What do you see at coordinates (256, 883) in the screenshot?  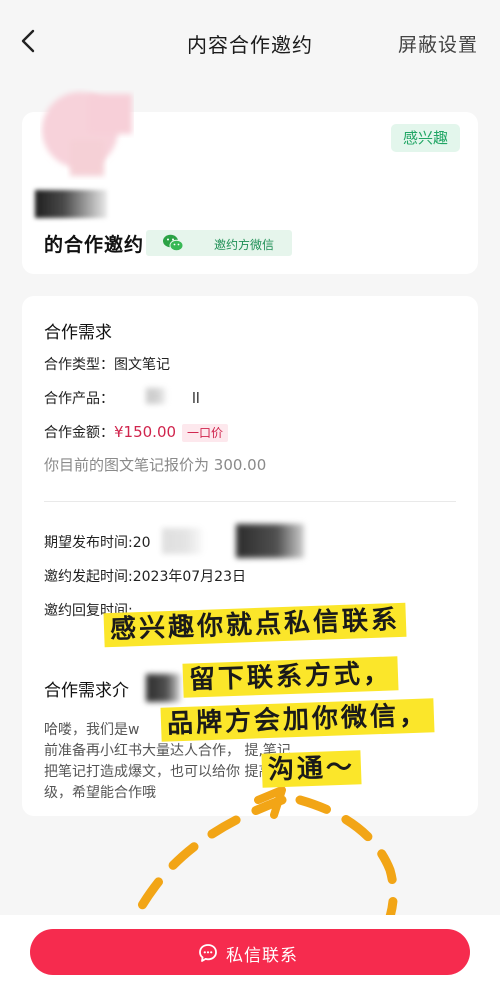 I see `dashed-arrow-icon` at bounding box center [256, 883].